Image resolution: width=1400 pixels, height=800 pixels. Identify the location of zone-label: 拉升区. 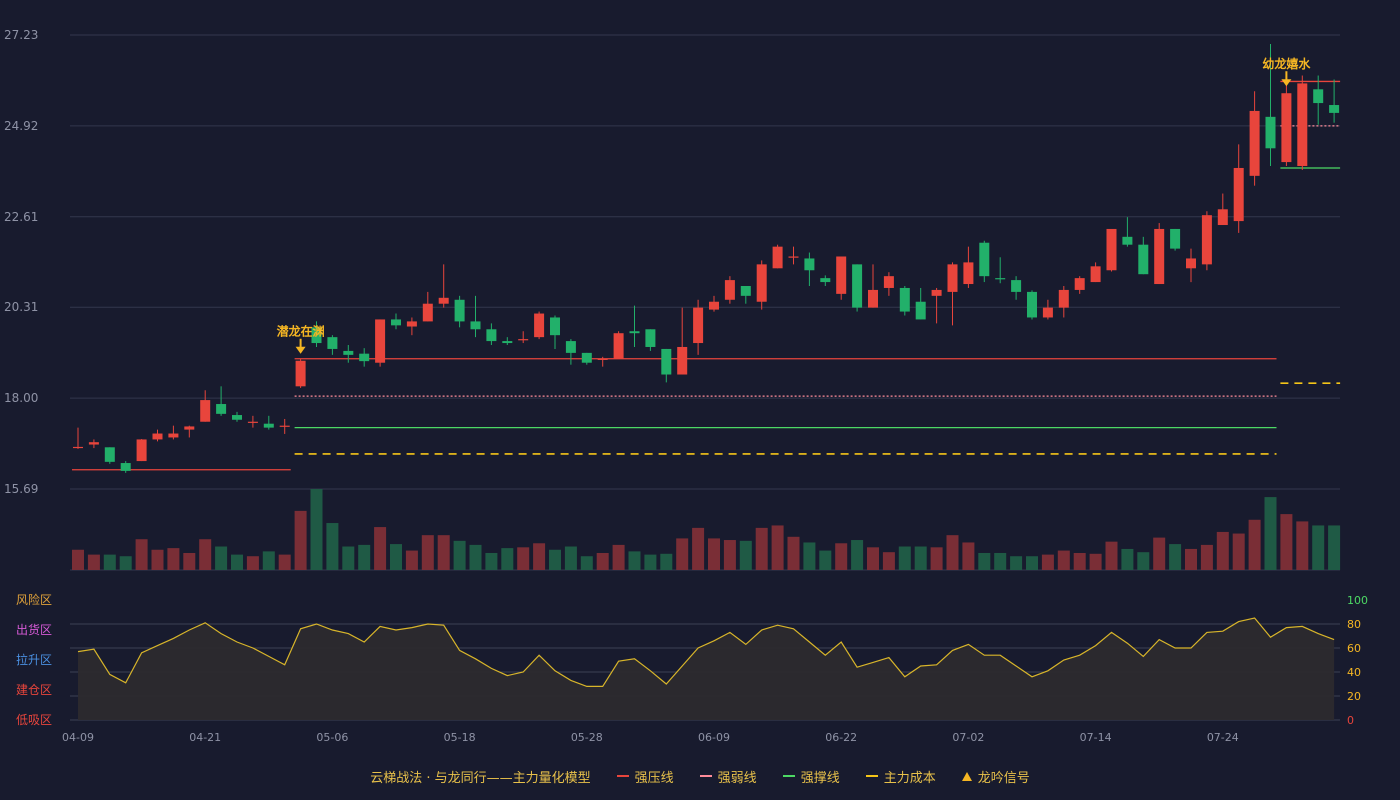
(34, 659).